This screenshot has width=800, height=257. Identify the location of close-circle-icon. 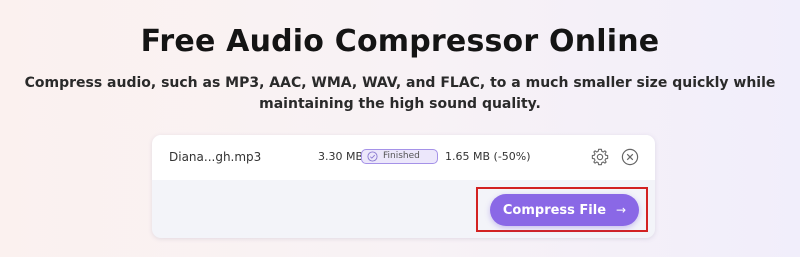
(630, 157).